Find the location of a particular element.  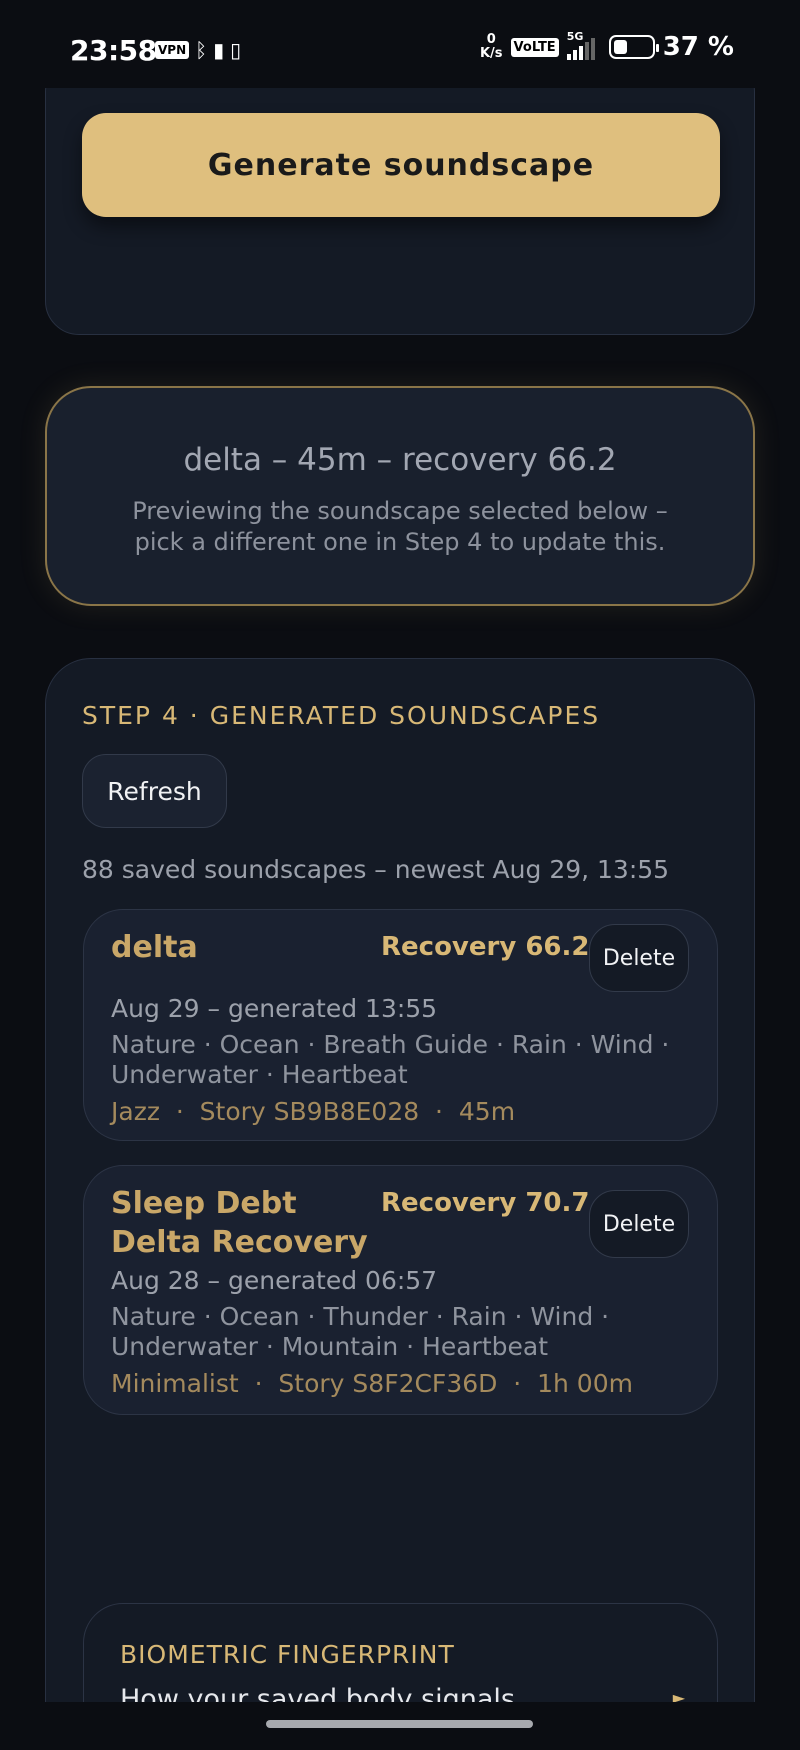

soundscape-date: Aug 28 – generated 06:57 is located at coordinates (274, 1280).